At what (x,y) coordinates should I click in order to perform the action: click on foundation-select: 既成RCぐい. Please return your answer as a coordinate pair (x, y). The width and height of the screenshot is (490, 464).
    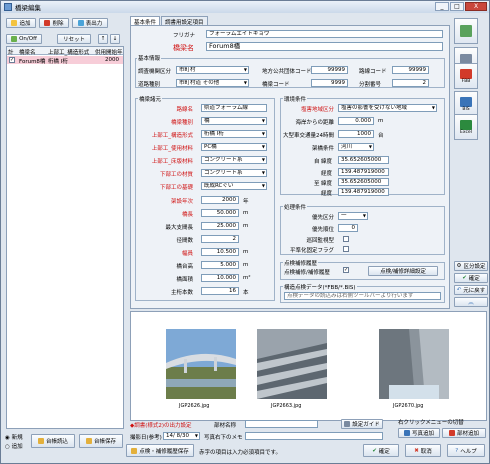
    Looking at the image, I should click on (234, 186).